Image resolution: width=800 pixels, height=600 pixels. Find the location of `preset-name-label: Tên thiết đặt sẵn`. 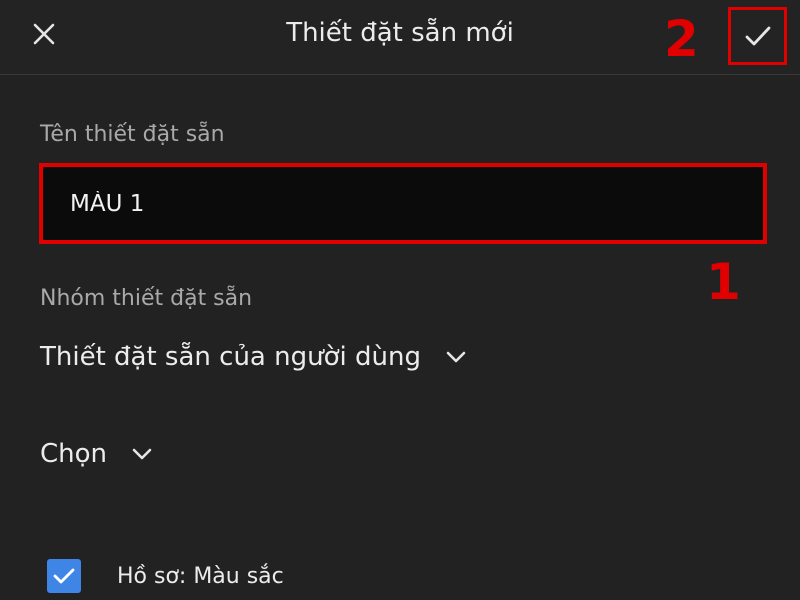

preset-name-label: Tên thiết đặt sẵn is located at coordinates (132, 134).